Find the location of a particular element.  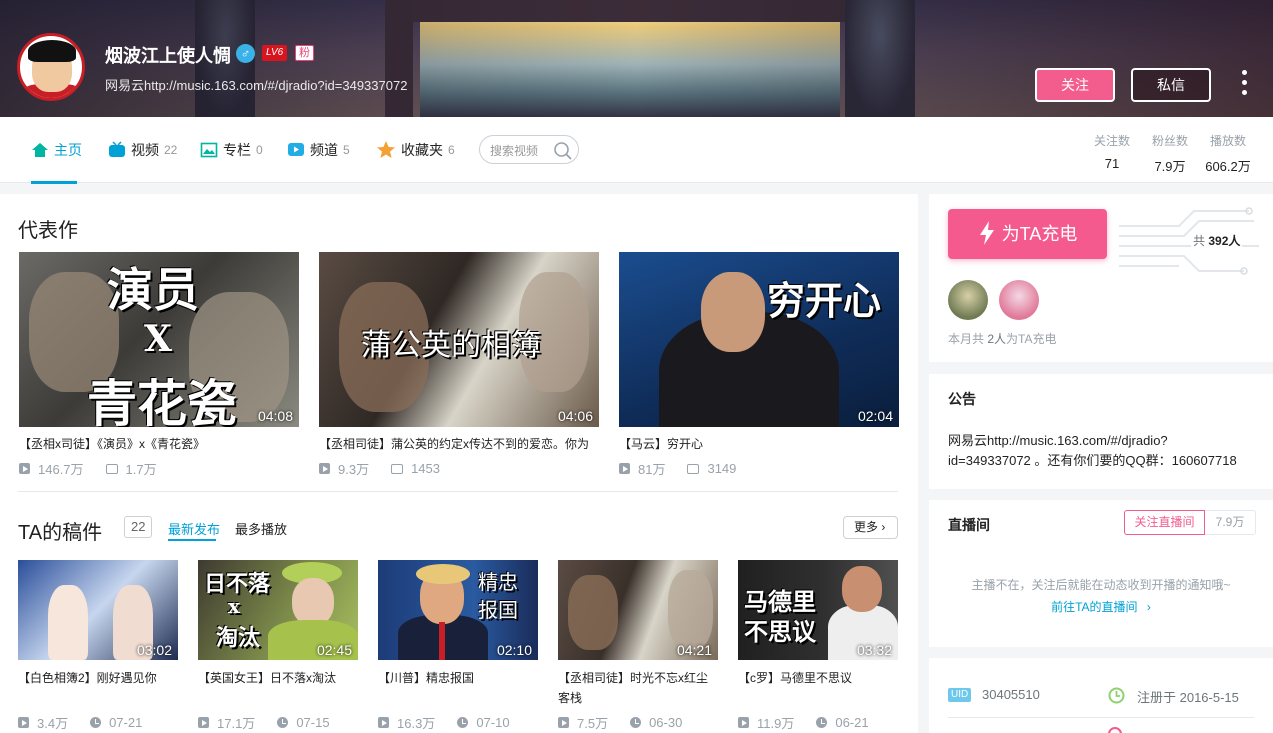

plays-stat: 播放数 606.2万 is located at coordinates (1228, 154).